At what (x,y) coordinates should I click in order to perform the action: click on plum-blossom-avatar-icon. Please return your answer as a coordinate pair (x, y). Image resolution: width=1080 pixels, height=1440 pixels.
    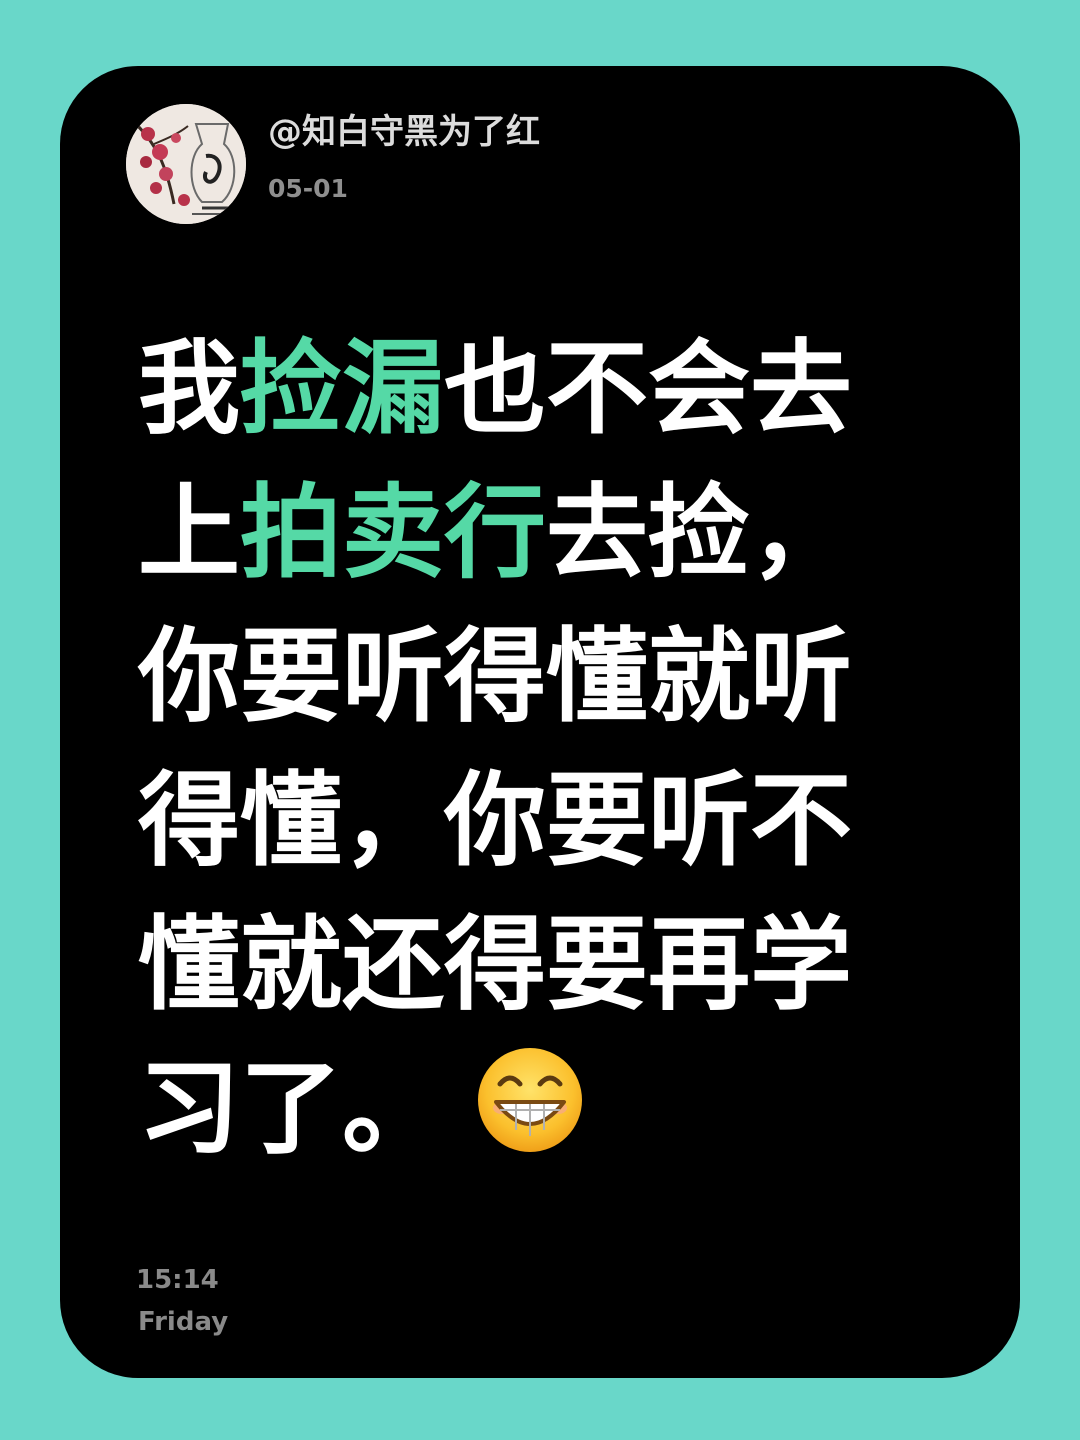
    Looking at the image, I should click on (186, 164).